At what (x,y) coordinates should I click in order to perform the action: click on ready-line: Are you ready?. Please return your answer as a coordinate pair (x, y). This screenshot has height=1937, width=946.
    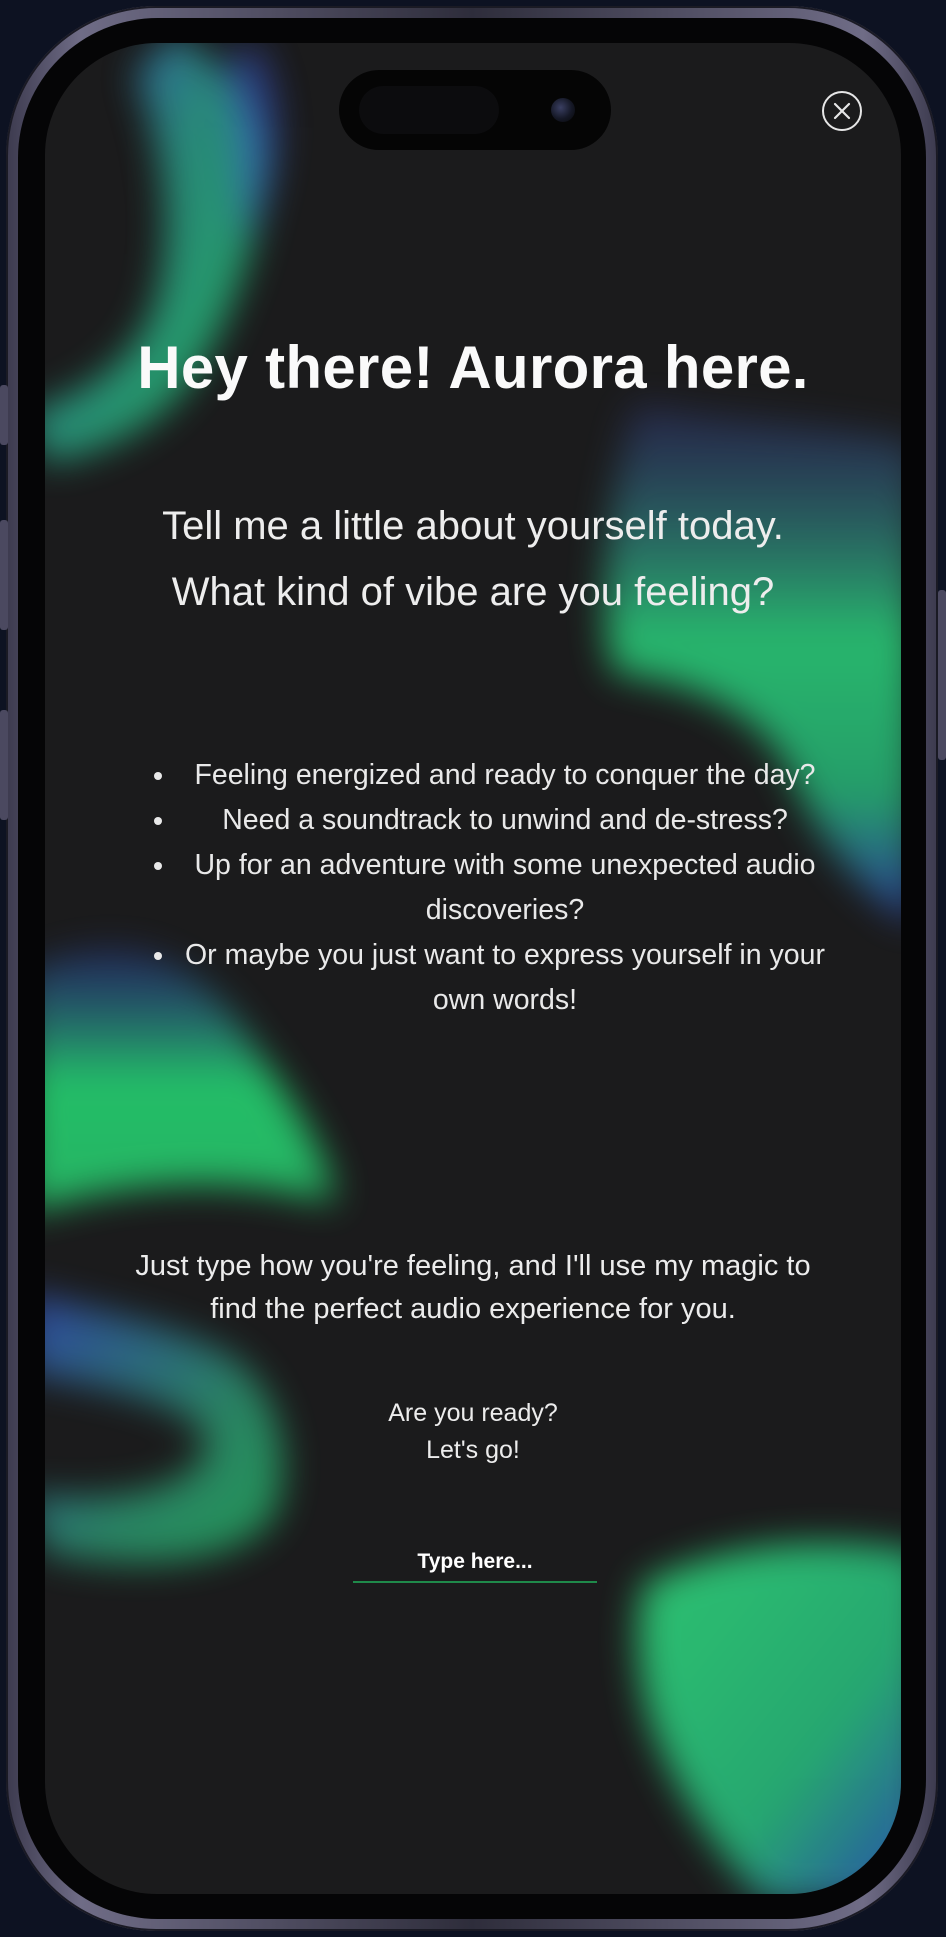
    Looking at the image, I should click on (473, 1413).